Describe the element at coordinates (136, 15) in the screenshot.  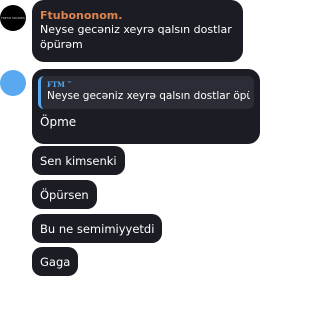
I see `sender-name: Ftubononom.` at that location.